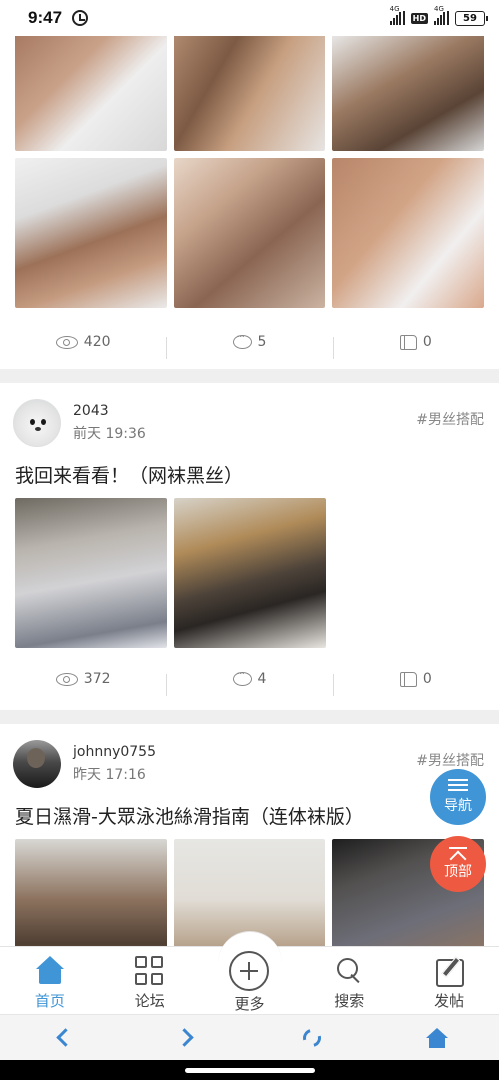  I want to click on network-type-label-2: 4G, so click(439, 9).